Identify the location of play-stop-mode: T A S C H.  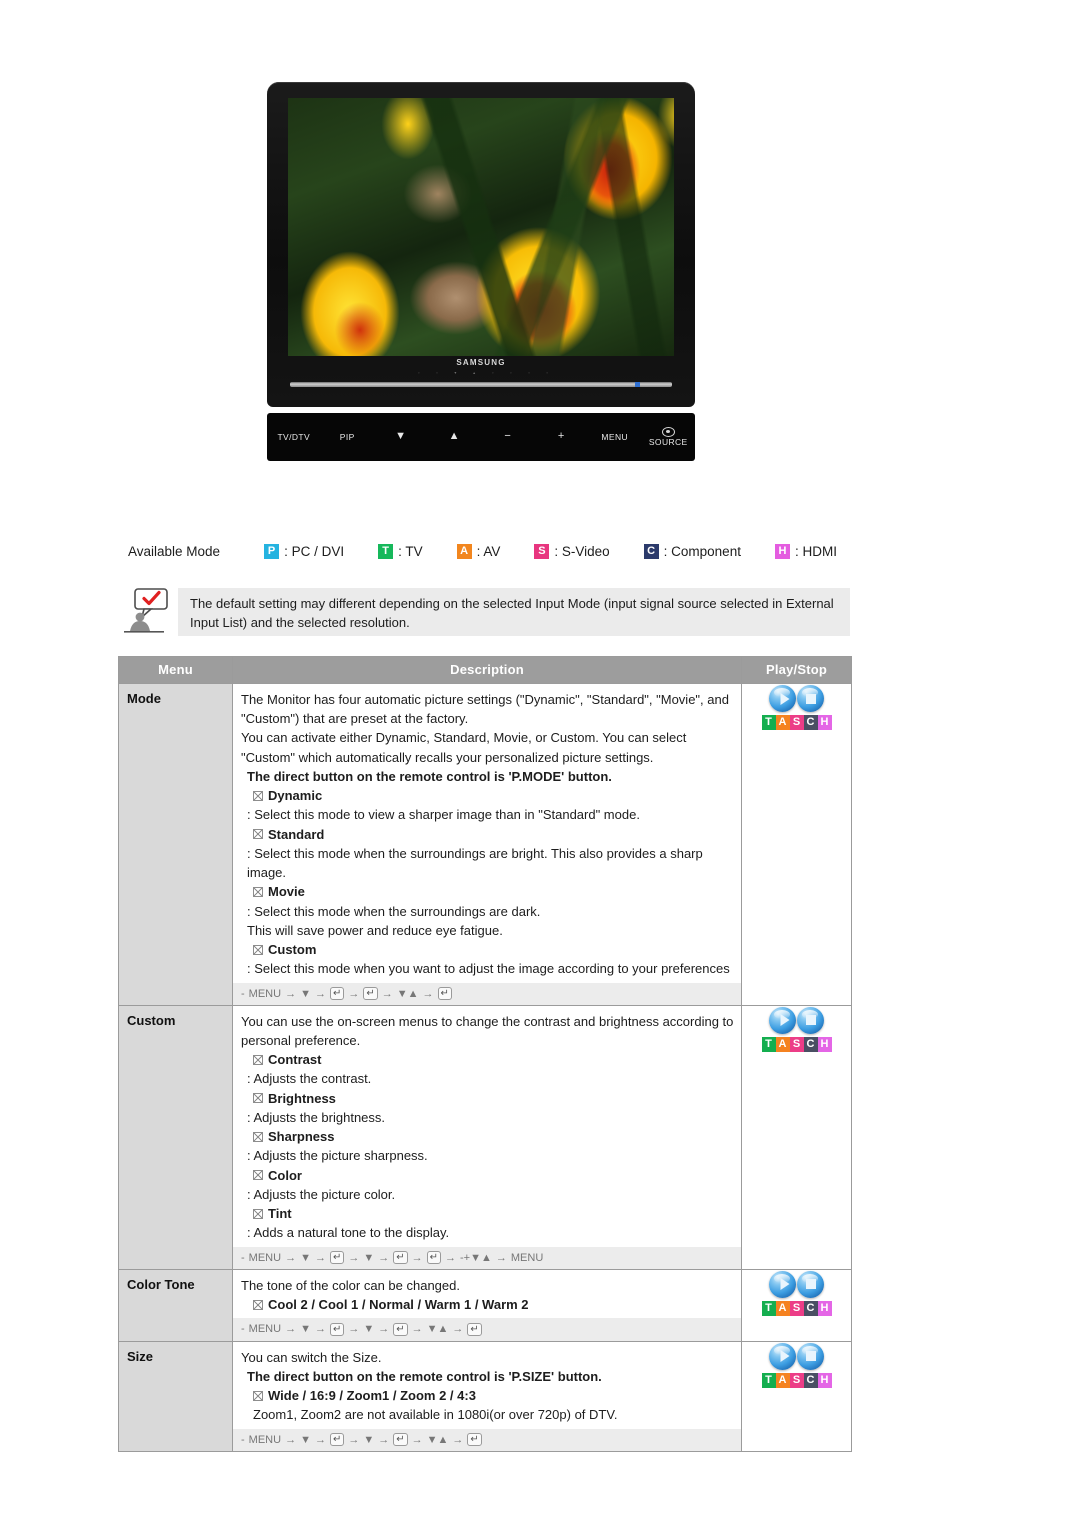
(796, 844).